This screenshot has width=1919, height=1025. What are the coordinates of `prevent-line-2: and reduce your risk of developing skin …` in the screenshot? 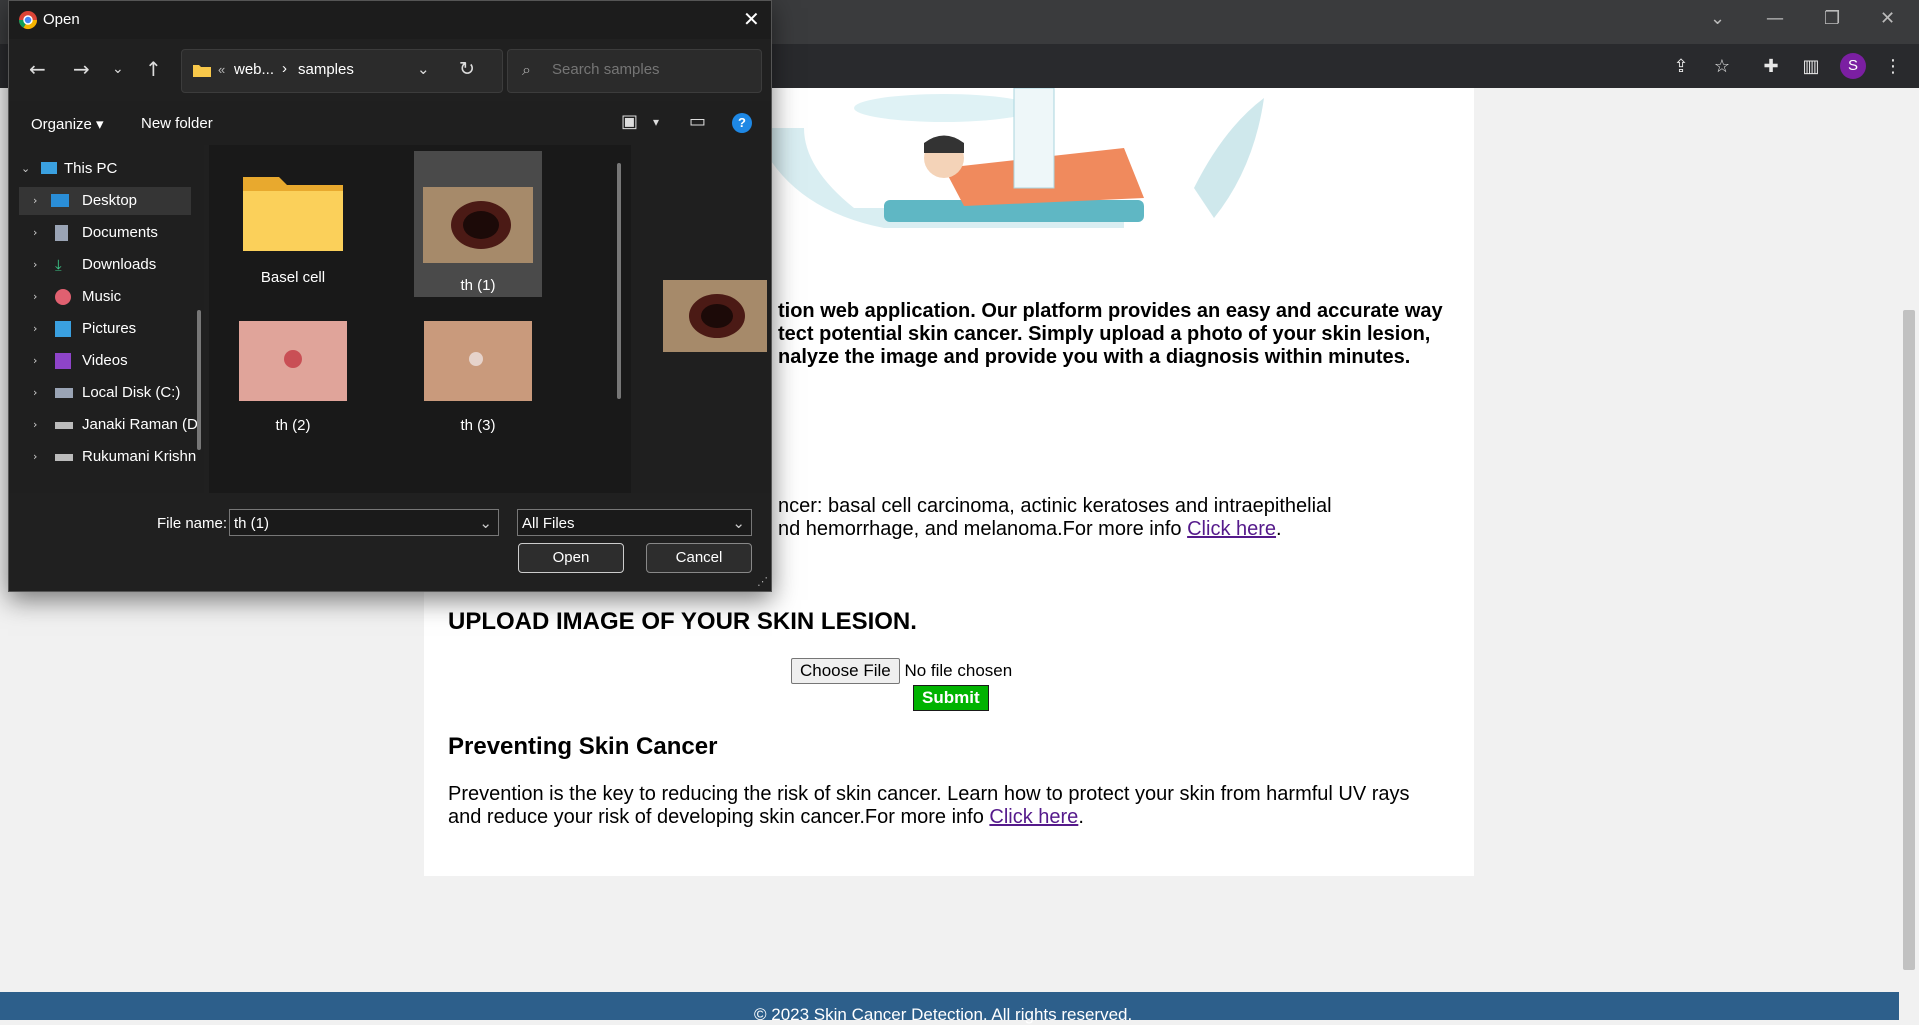 It's located at (953, 817).